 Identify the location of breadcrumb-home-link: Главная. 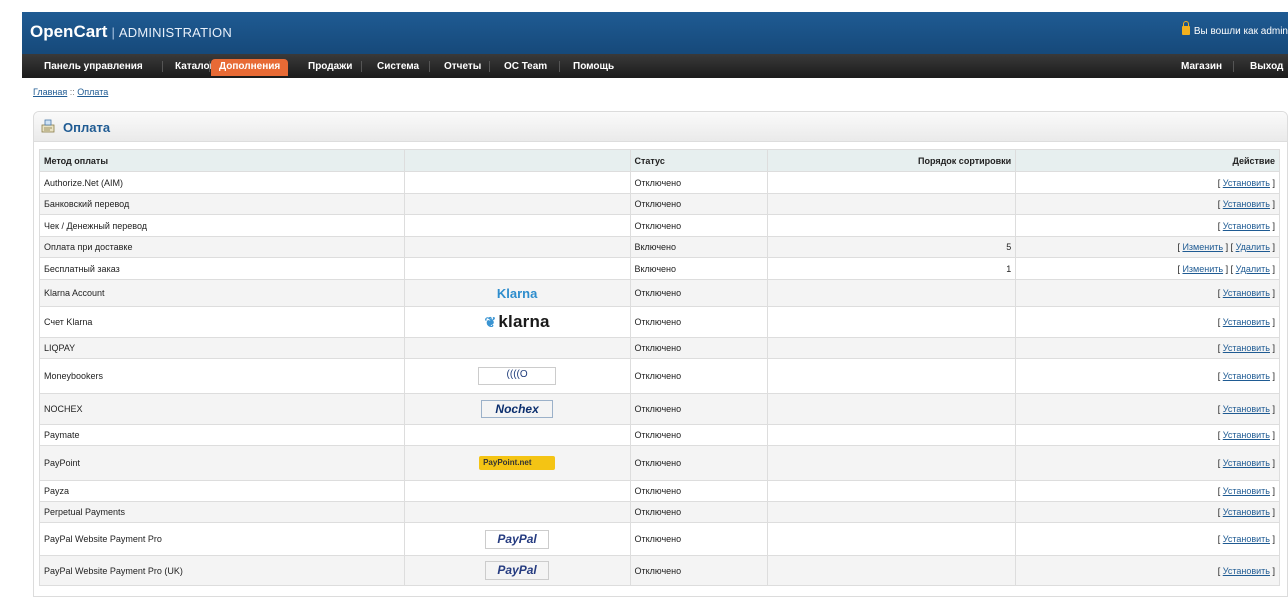
(50, 92).